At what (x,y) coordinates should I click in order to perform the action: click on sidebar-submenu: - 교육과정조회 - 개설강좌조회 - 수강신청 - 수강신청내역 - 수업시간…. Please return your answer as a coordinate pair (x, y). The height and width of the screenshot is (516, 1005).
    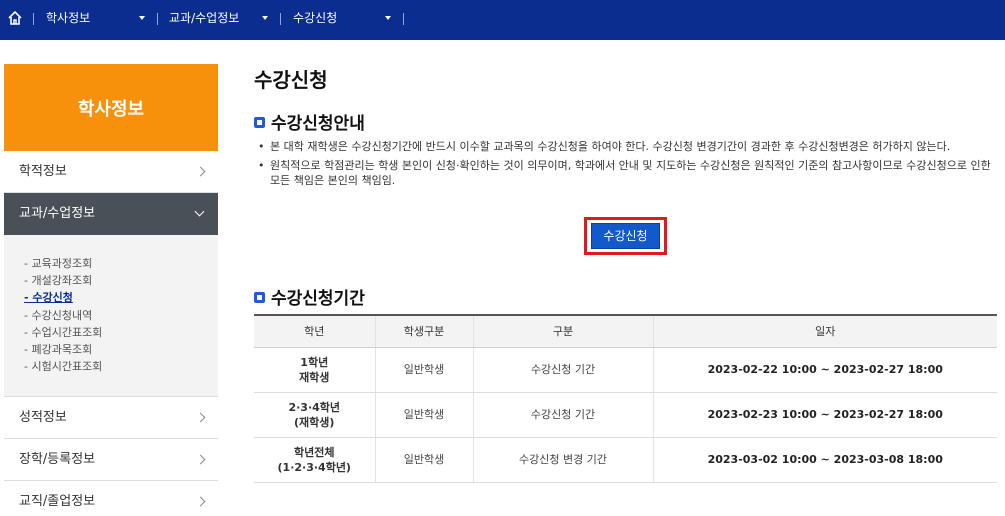
    Looking at the image, I should click on (111, 316).